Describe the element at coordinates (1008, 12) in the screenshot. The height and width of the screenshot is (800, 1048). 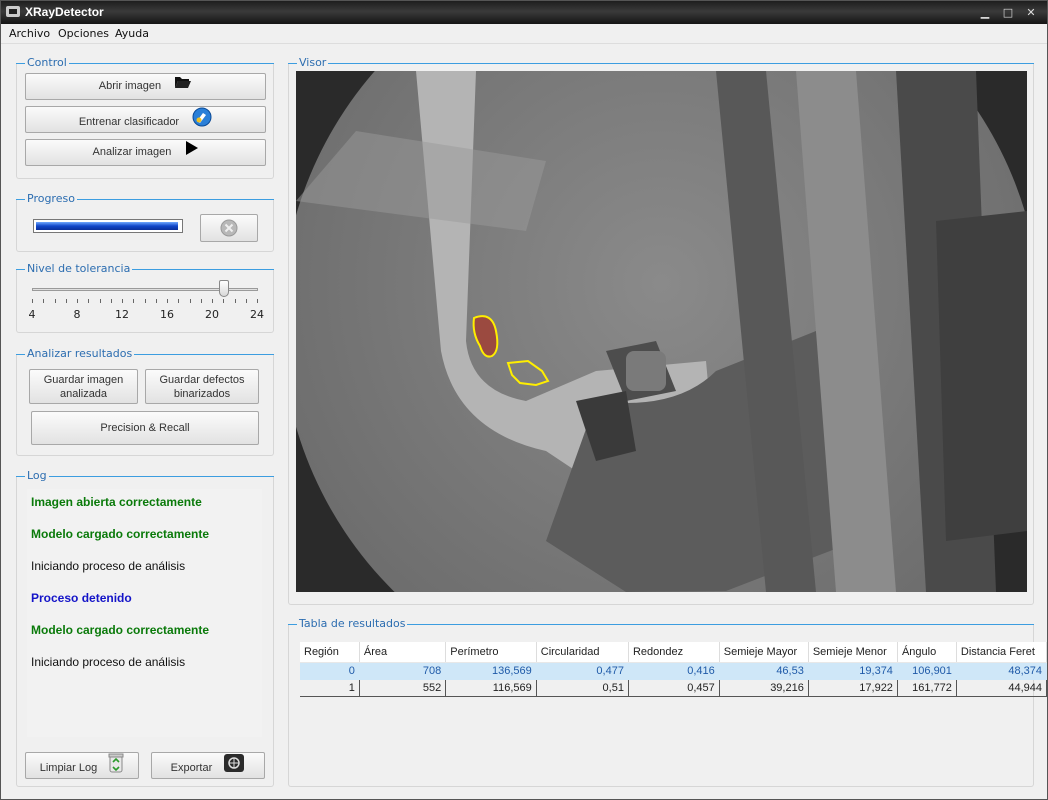
I see `maximize-icon: □` at that location.